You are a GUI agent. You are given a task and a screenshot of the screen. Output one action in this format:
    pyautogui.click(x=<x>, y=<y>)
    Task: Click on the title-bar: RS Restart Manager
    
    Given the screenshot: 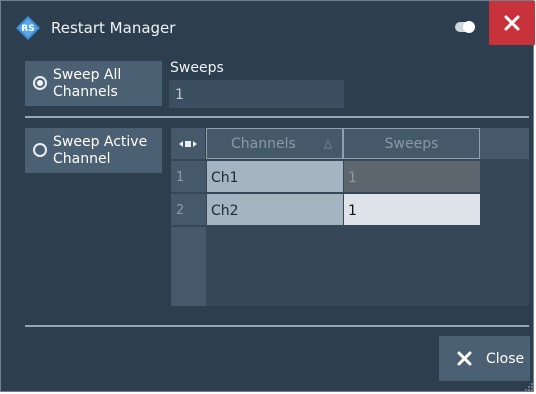 What is the action you would take?
    pyautogui.click(x=268, y=25)
    